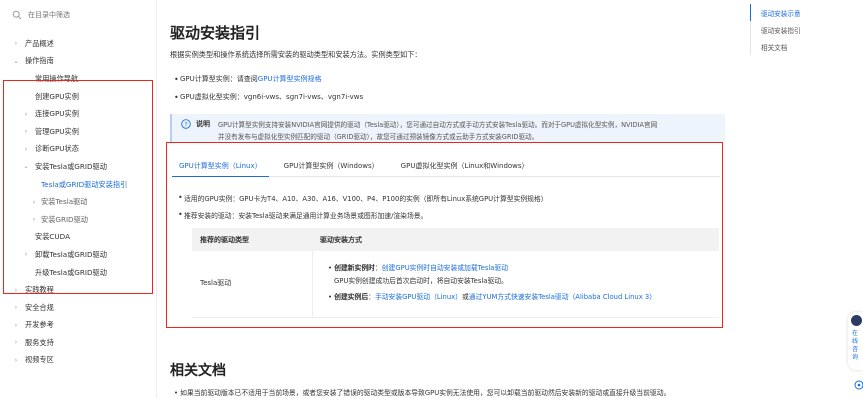 The image size is (863, 398). What do you see at coordinates (64, 202) in the screenshot?
I see `sidebar-item-label: 安装Tesla驱动` at bounding box center [64, 202].